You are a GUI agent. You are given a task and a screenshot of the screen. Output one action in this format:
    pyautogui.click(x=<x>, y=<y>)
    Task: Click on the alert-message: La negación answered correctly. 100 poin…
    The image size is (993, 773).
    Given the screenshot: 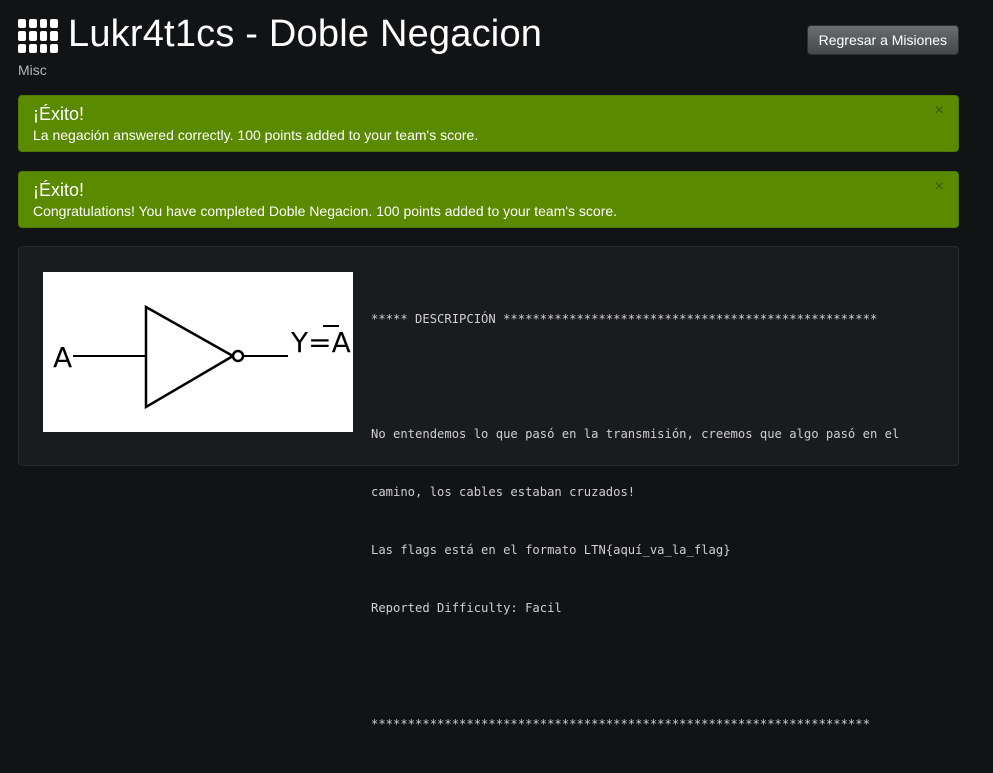 What is the action you would take?
    pyautogui.click(x=256, y=135)
    